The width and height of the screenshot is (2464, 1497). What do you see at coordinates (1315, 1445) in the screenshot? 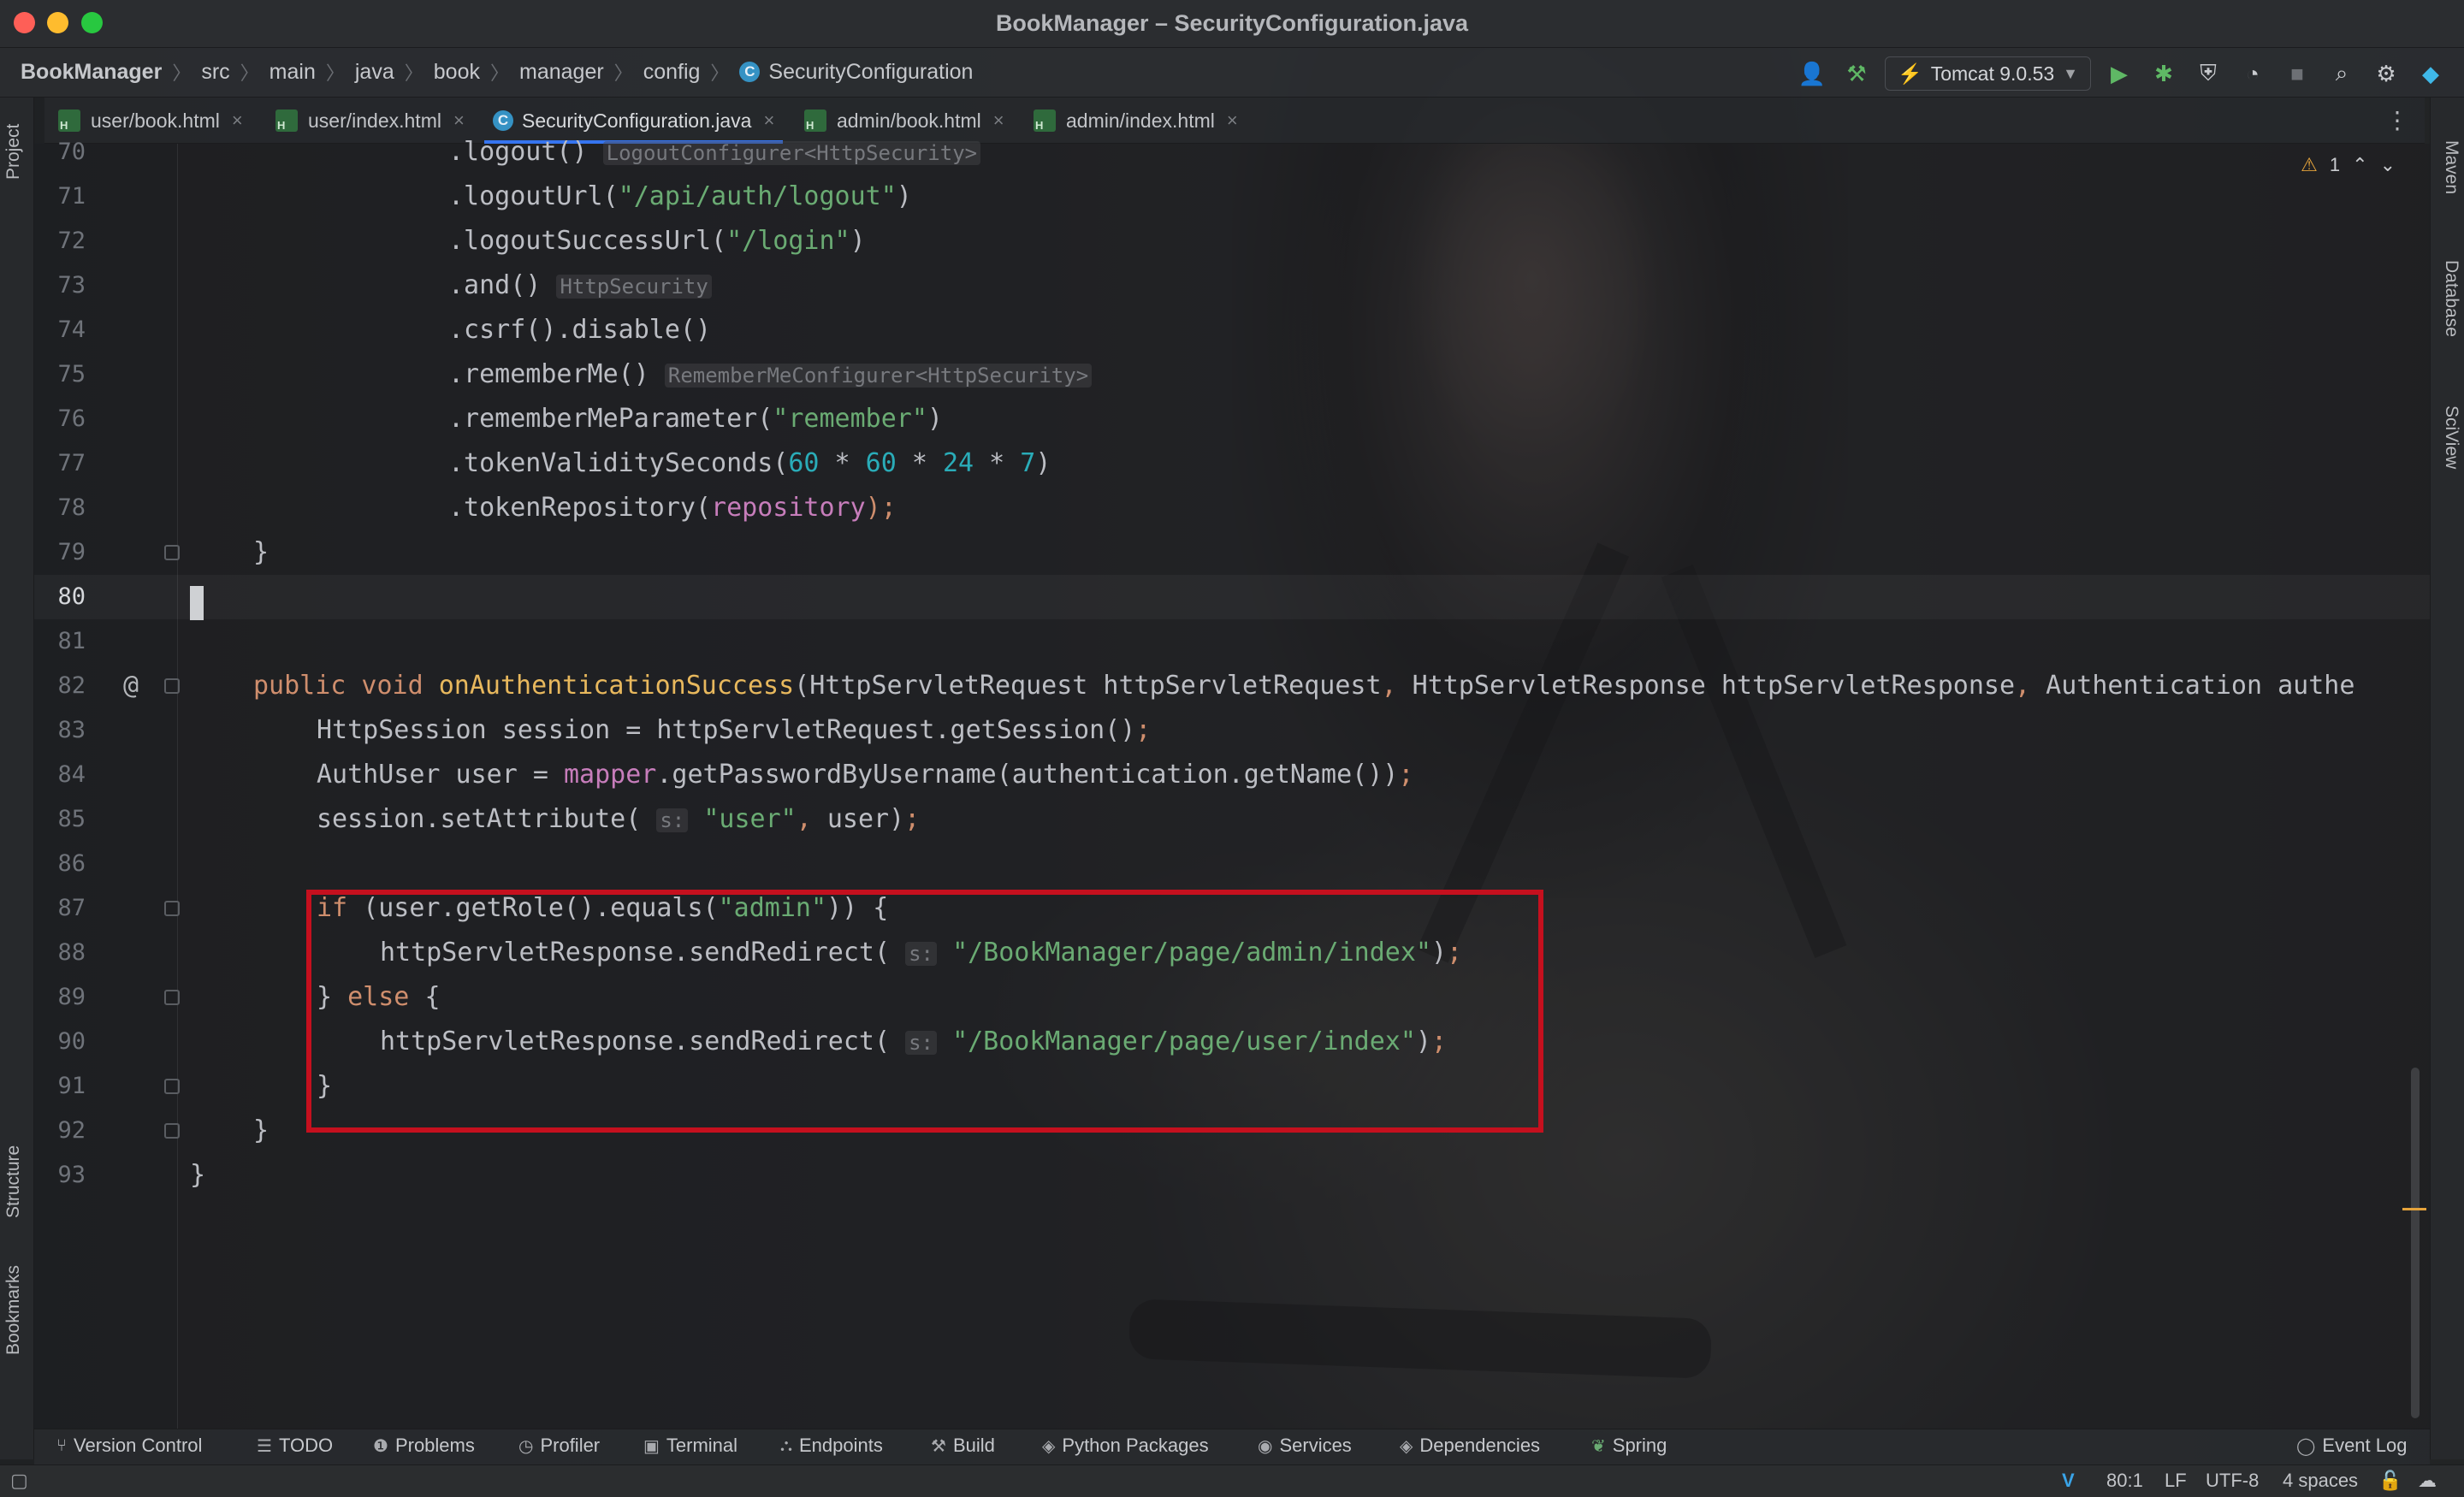
I see `tool-label: Services` at bounding box center [1315, 1445].